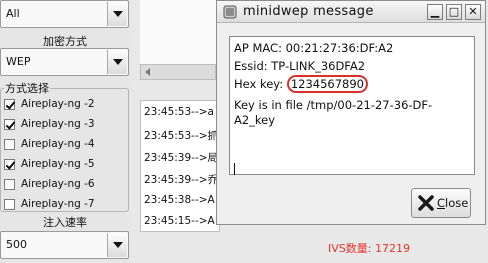 This screenshot has width=488, height=263. I want to click on minimize-icon: ▁, so click(435, 11).